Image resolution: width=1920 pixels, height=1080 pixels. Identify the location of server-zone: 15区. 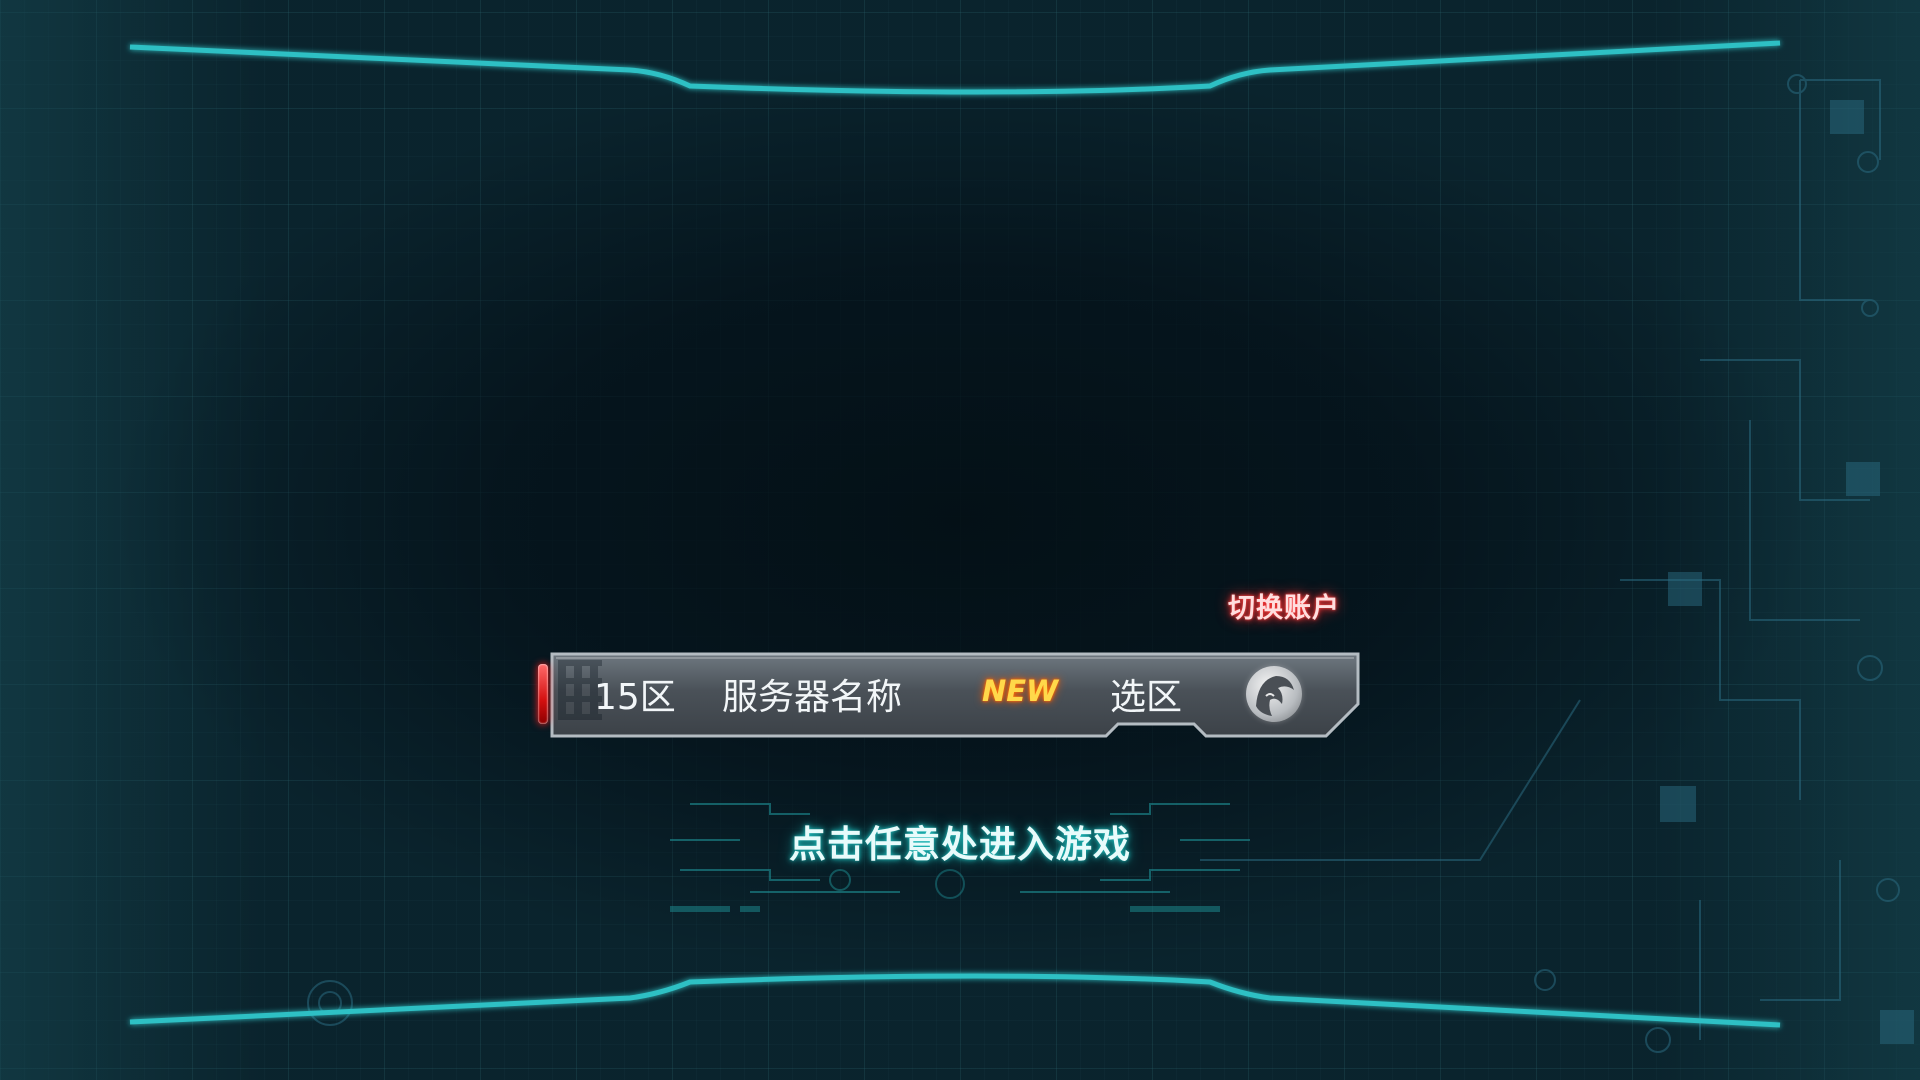
(635, 697).